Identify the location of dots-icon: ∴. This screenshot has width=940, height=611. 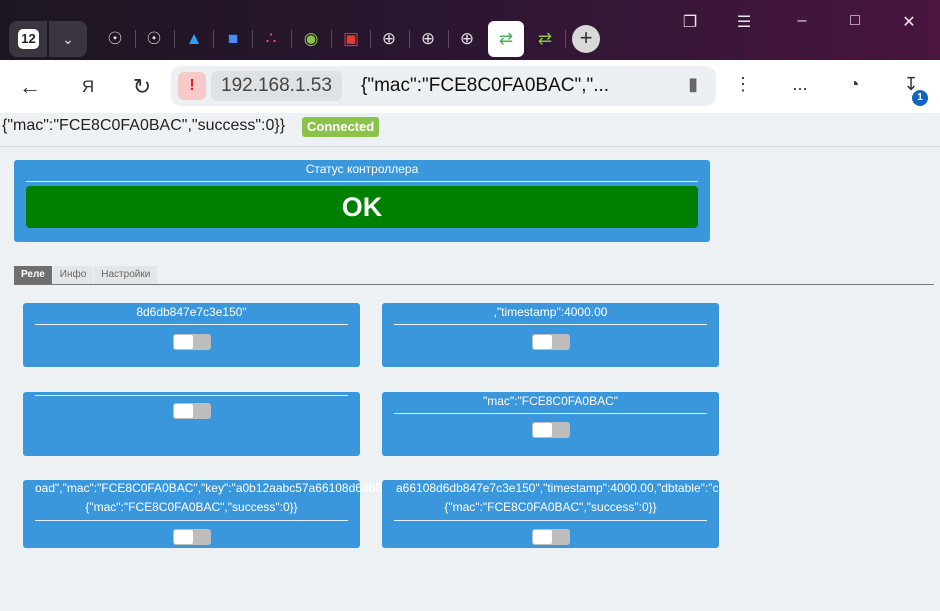
(271, 38).